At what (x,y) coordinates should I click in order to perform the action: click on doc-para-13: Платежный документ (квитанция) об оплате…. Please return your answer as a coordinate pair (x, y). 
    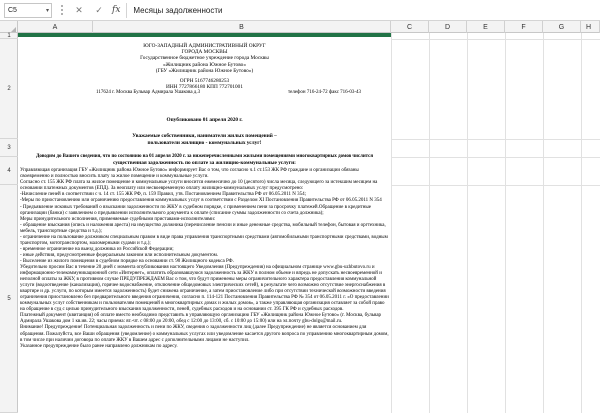
    Looking at the image, I should click on (201, 319).